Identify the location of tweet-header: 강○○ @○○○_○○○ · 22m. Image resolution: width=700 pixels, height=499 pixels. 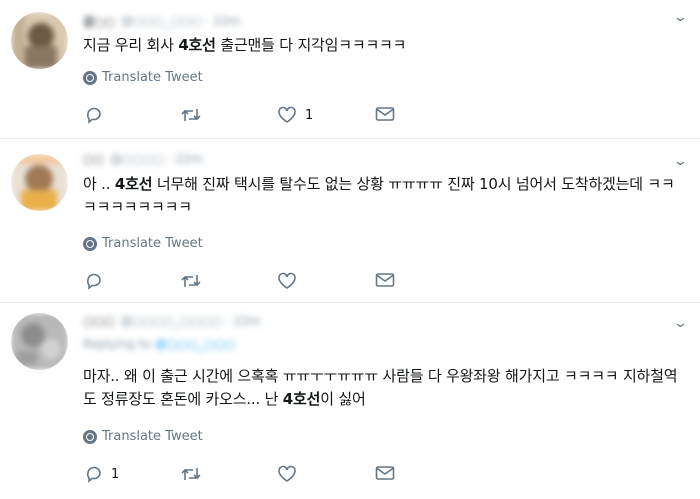
(161, 21).